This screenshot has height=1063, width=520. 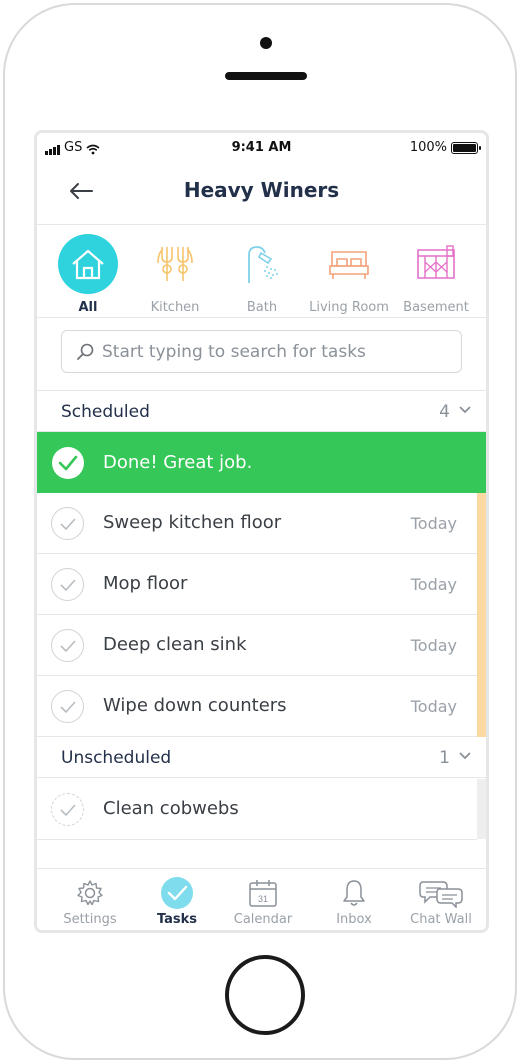 I want to click on category-label: Living Room, so click(x=349, y=307).